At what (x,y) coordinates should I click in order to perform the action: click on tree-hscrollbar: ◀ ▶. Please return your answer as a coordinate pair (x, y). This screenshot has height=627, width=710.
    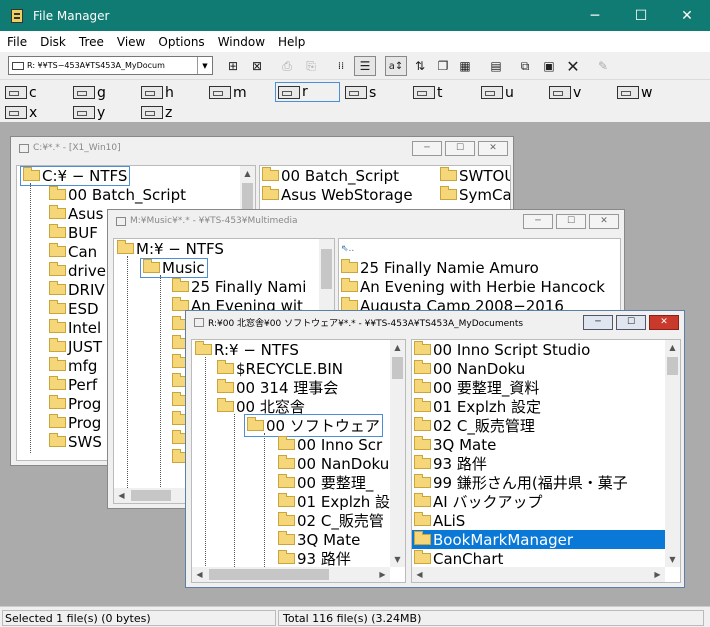
    Looking at the image, I should click on (291, 574).